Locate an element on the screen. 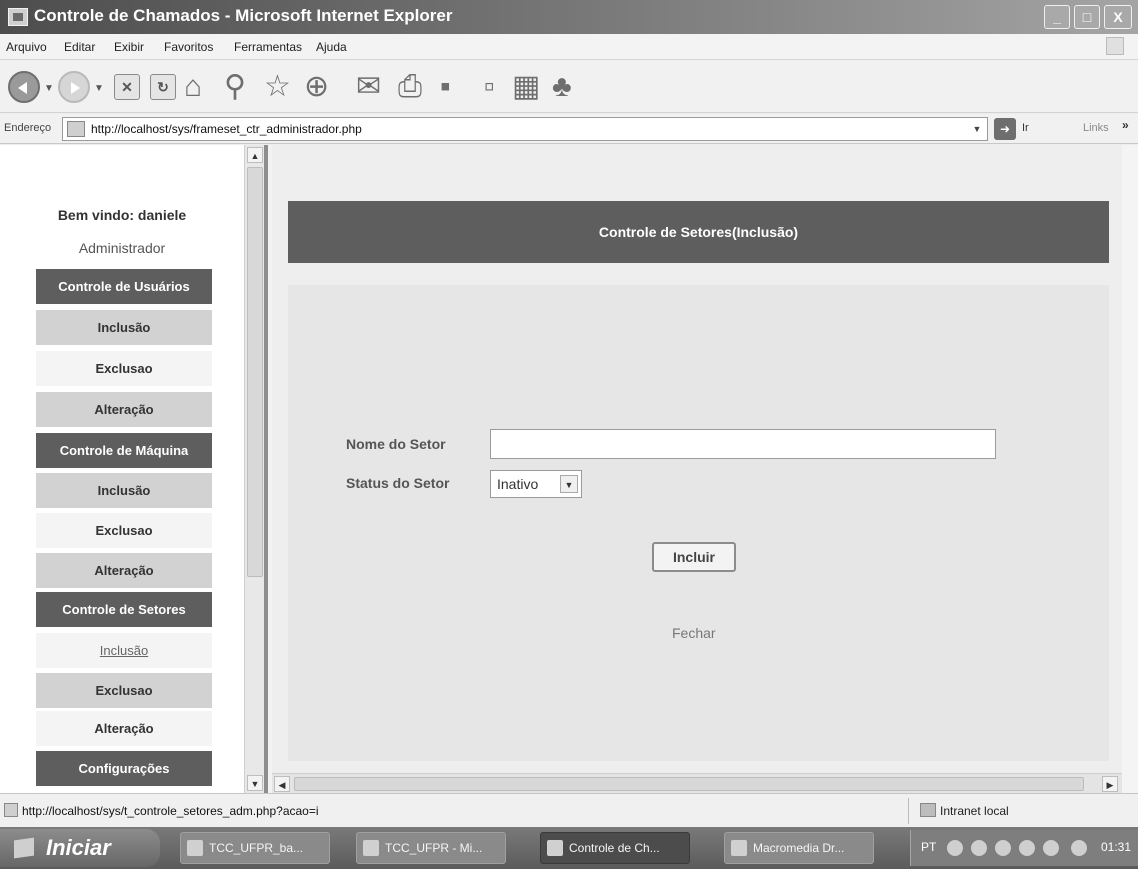 The image size is (1138, 869). edit-icon: ▪ is located at coordinates (445, 87).